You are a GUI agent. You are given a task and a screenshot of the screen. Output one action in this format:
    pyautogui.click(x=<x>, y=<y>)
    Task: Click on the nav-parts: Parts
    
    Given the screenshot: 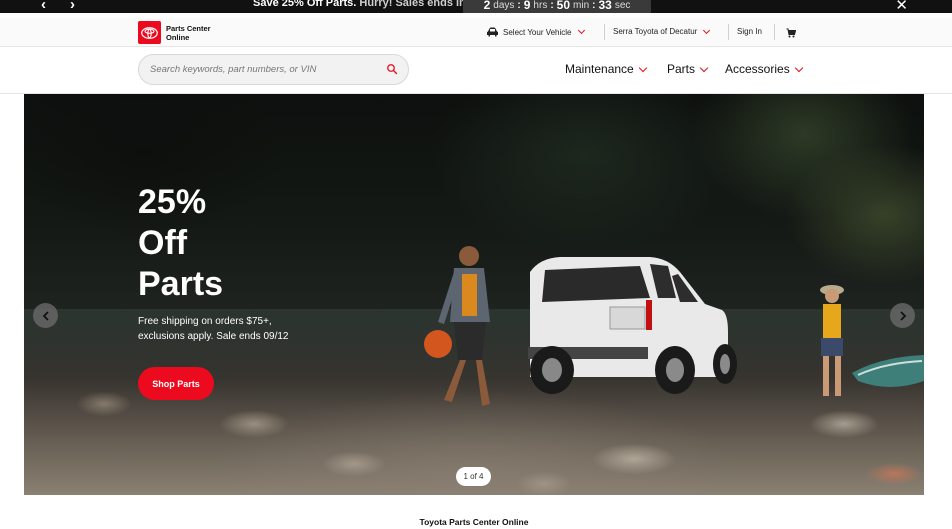 What is the action you would take?
    pyautogui.click(x=688, y=69)
    